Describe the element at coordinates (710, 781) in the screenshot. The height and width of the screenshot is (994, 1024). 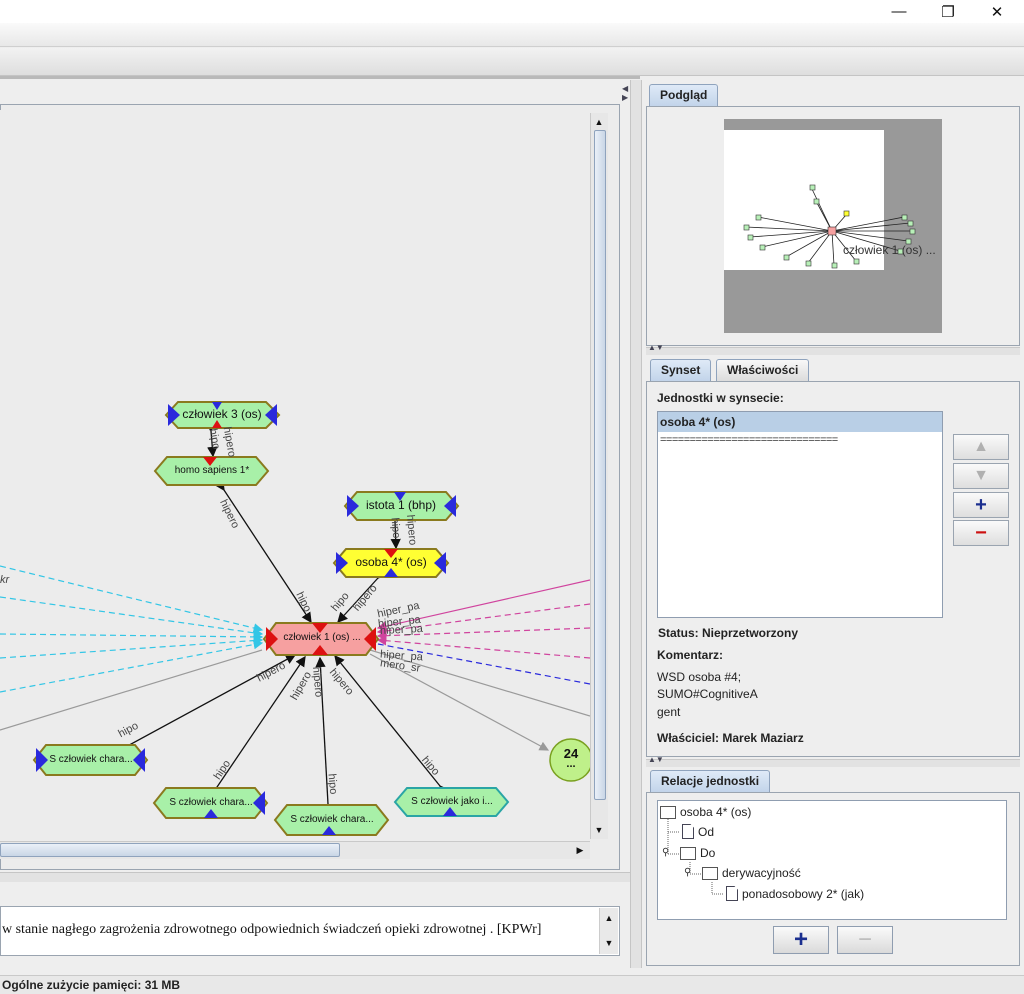
I see `tab-unit-relations: Relacje jednostki` at that location.